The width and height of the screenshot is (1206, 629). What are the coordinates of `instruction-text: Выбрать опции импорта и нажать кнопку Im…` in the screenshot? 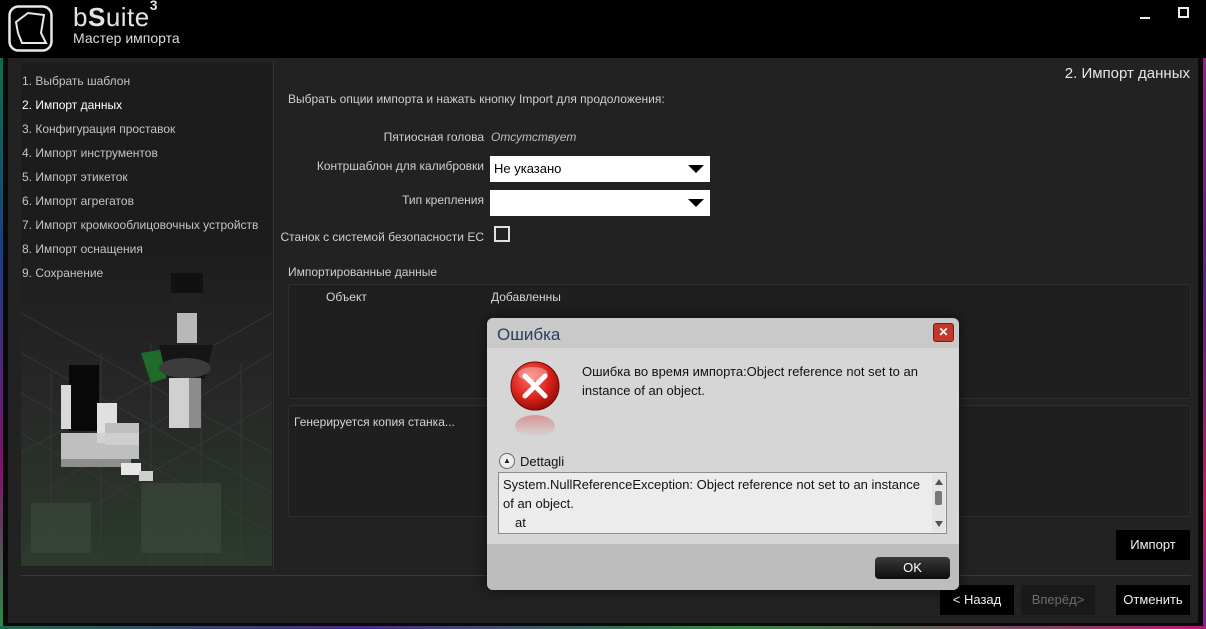 It's located at (476, 99).